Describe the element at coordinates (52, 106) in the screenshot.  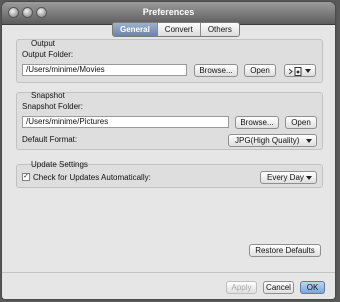
I see `snapshot-folder-label: Snapshot Folder:` at that location.